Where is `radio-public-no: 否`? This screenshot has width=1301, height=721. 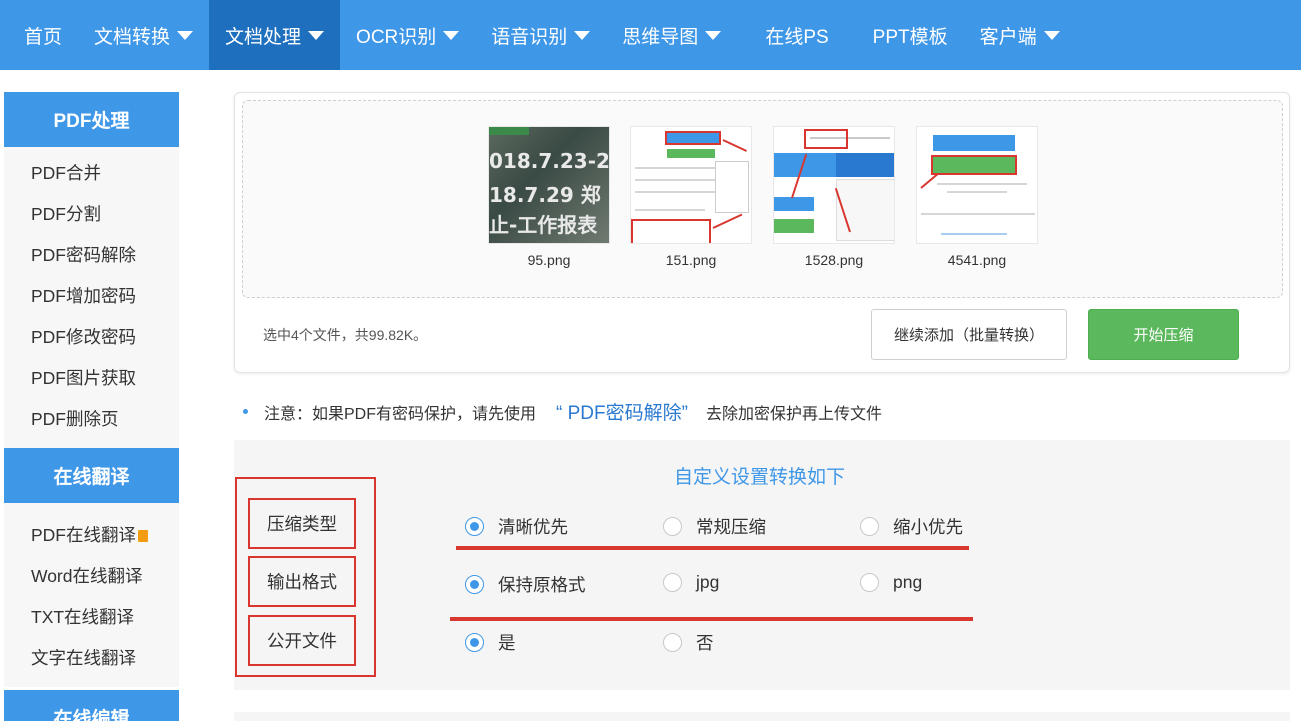
radio-public-no: 否 is located at coordinates (688, 642).